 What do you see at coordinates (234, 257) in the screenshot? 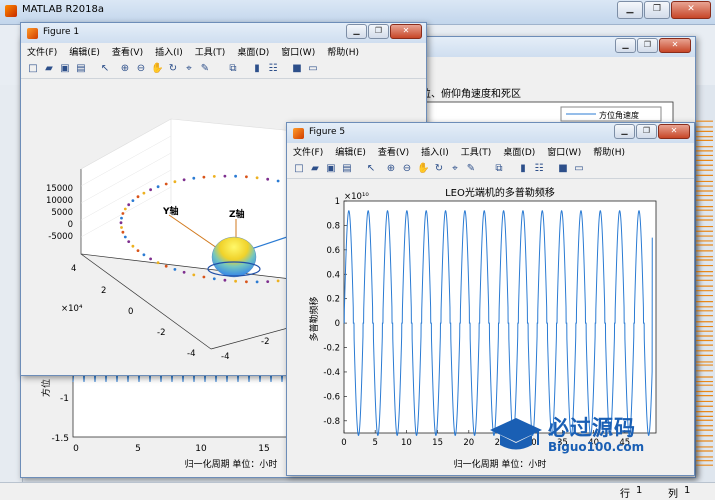
I see `earth-sphere` at bounding box center [234, 257].